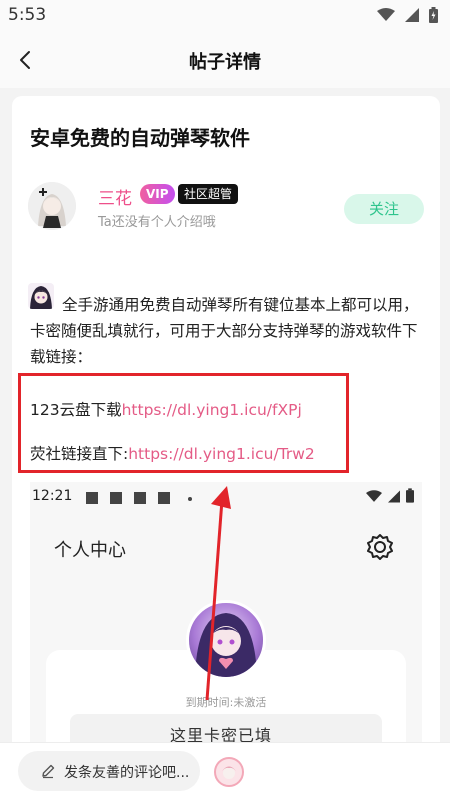 This screenshot has width=450, height=800. I want to click on author-avatar, so click(52, 206).